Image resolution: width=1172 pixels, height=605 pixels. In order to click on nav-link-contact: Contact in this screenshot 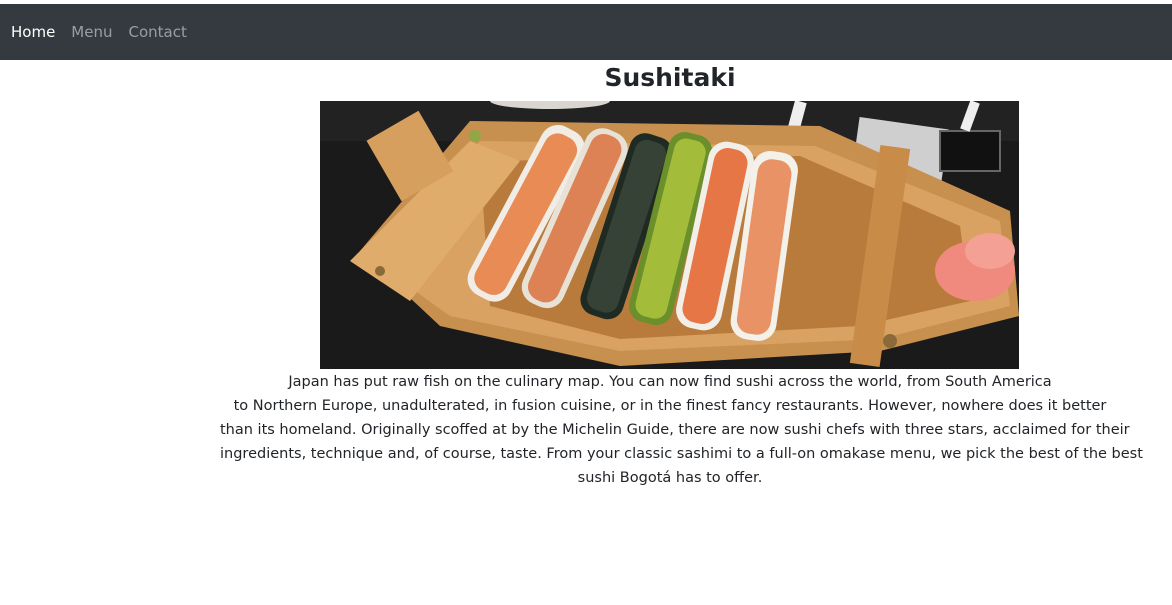, I will do `click(157, 32)`.